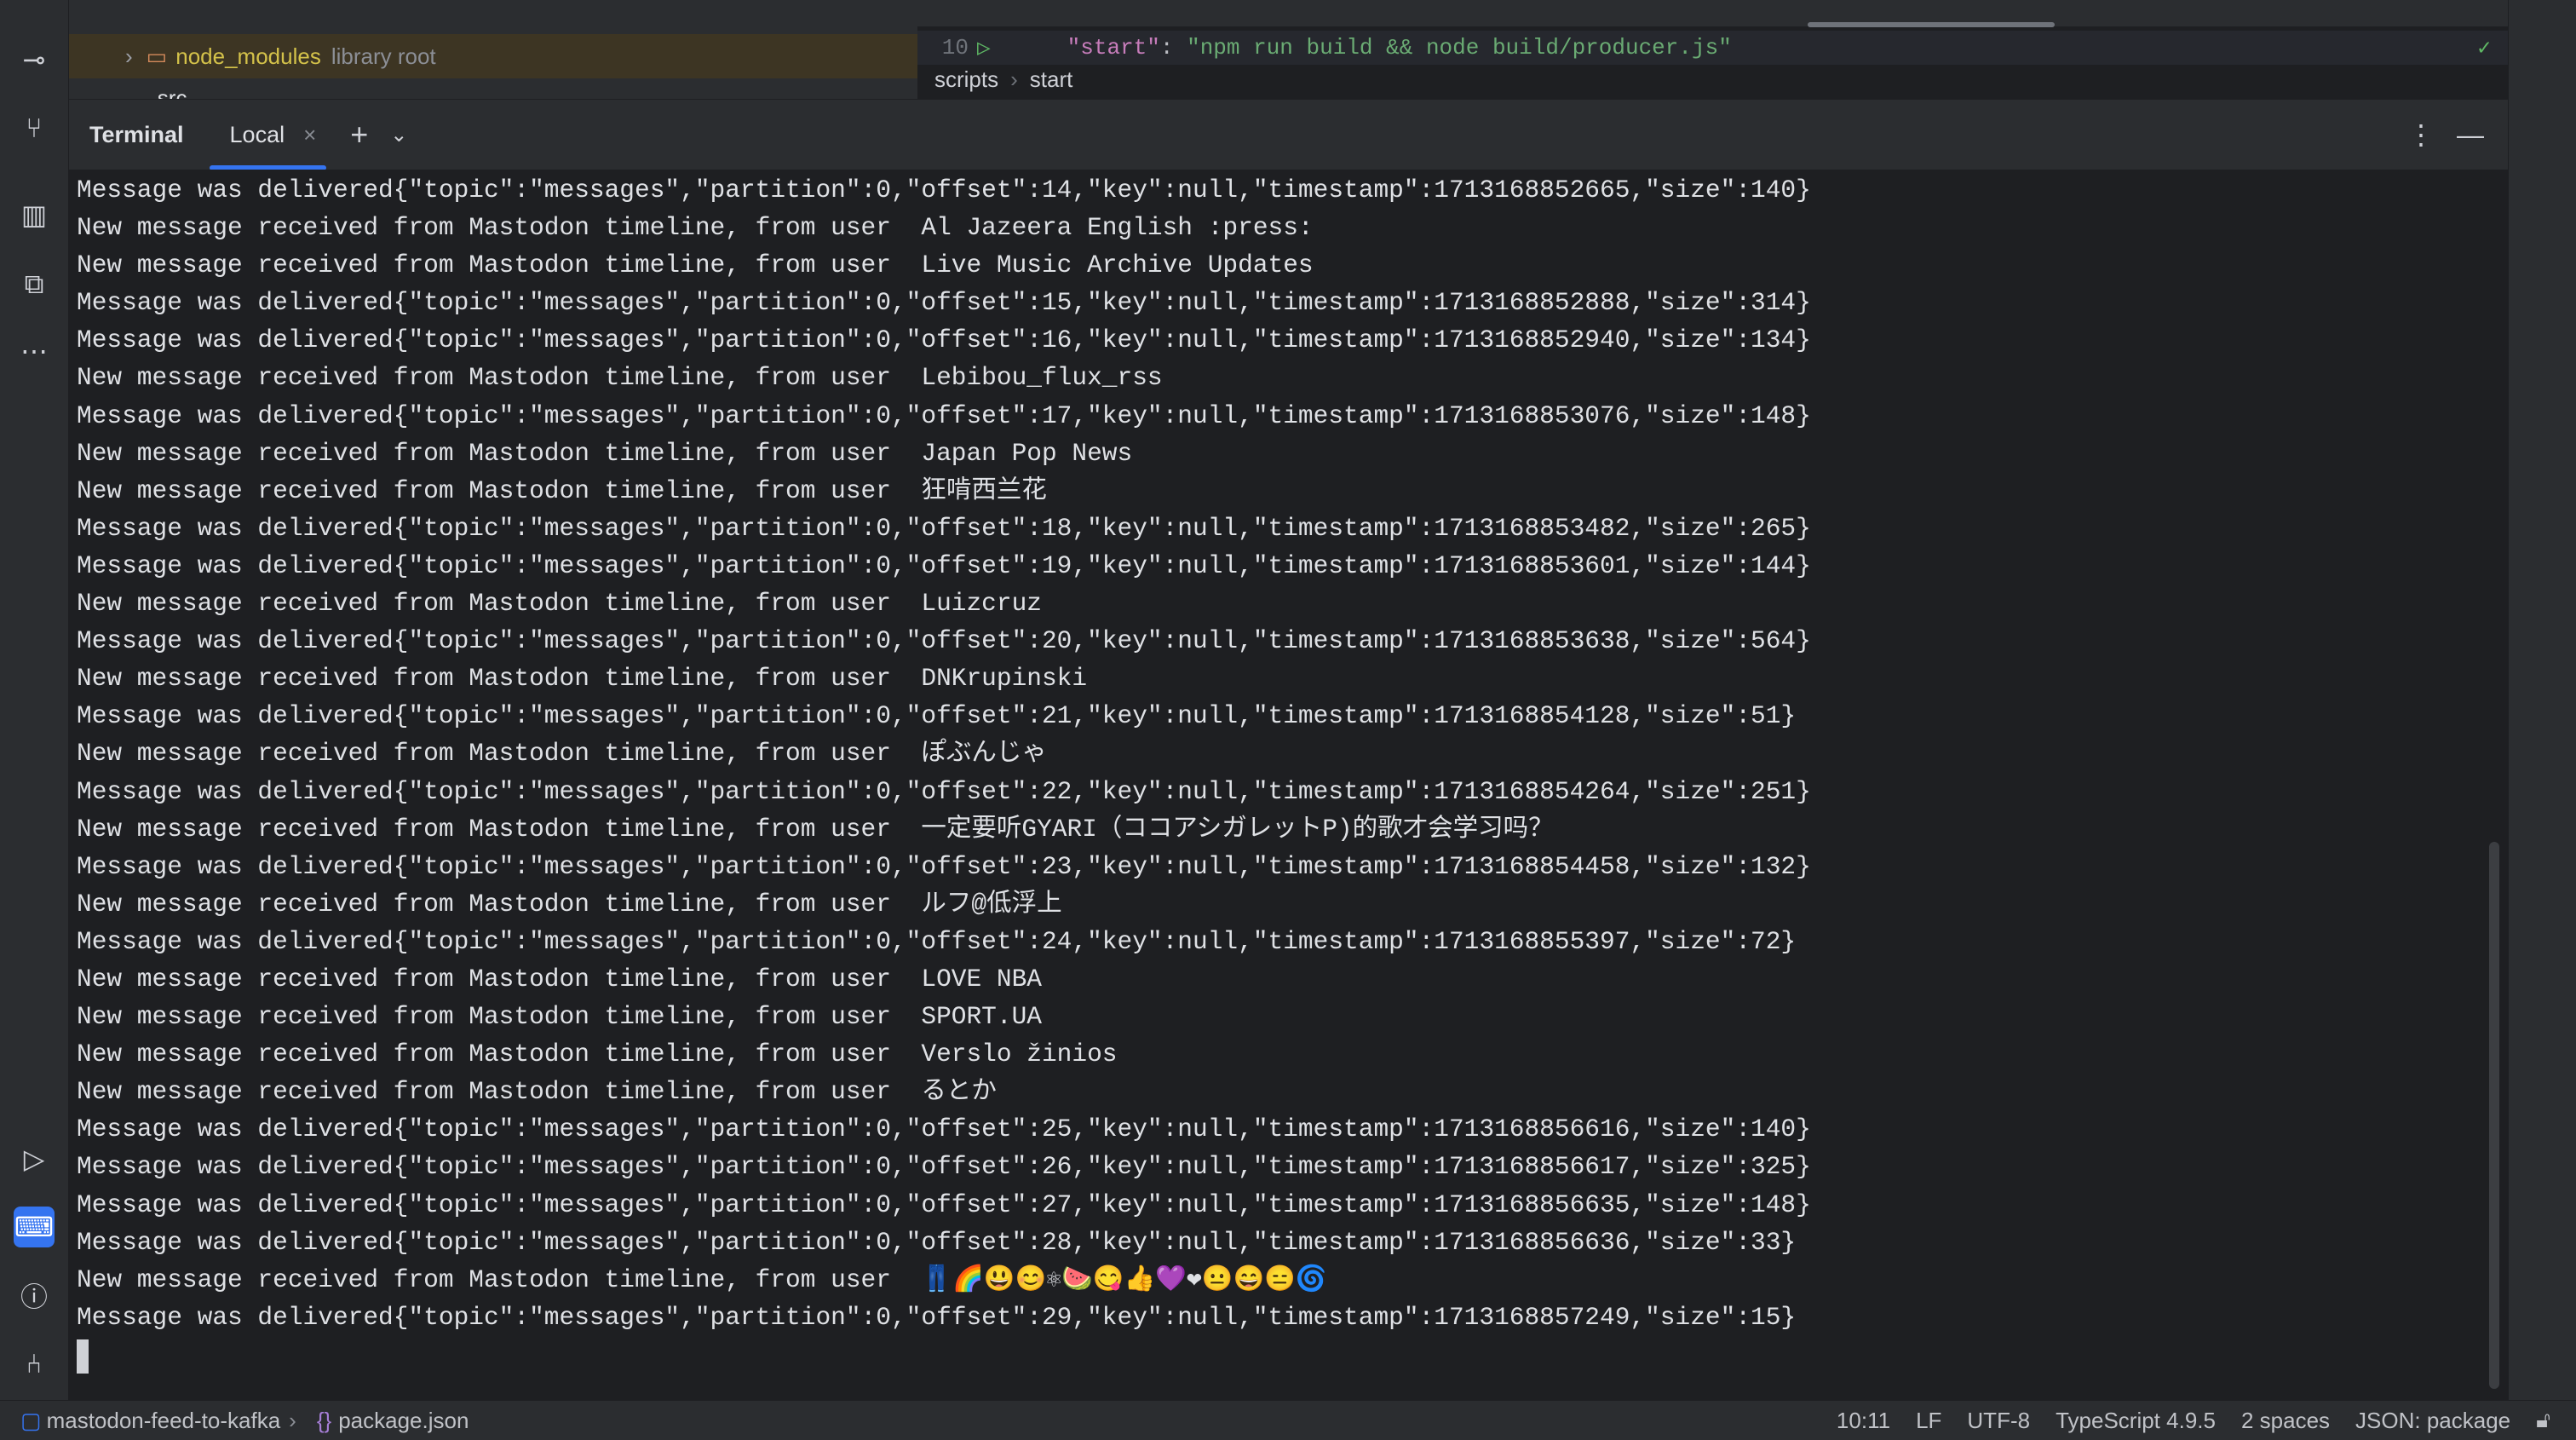 The image size is (2576, 1440). What do you see at coordinates (493, 56) in the screenshot?
I see `tree-item-node-modules: › ▭ node_modules library root` at bounding box center [493, 56].